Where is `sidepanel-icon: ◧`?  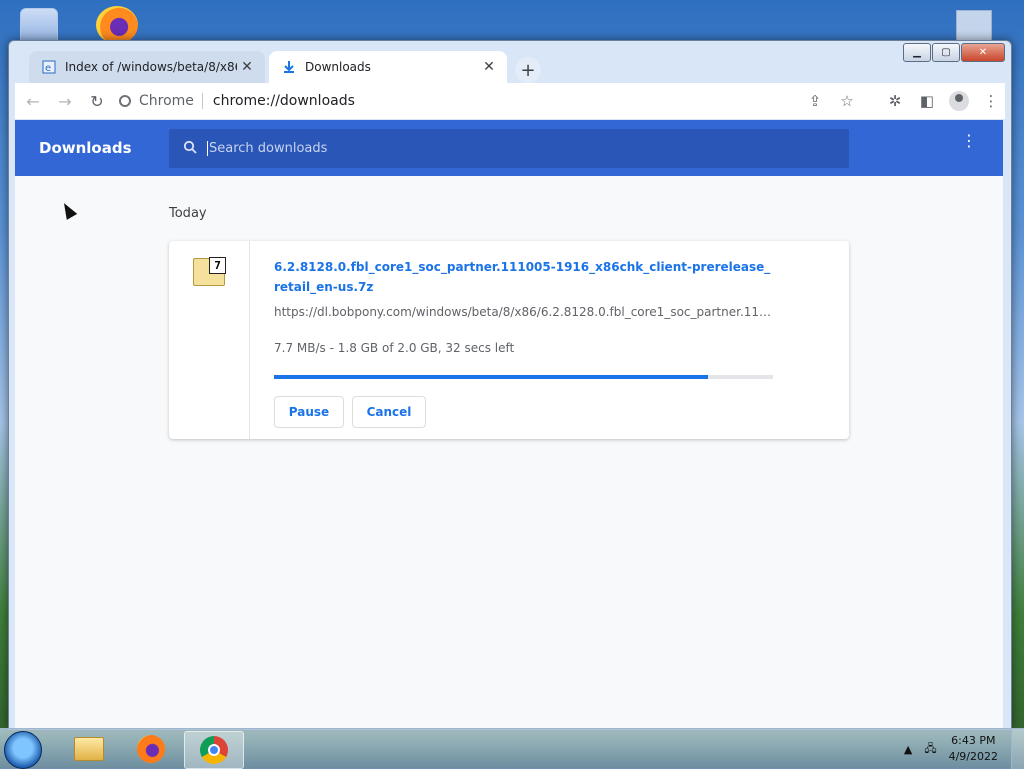 sidepanel-icon: ◧ is located at coordinates (927, 101).